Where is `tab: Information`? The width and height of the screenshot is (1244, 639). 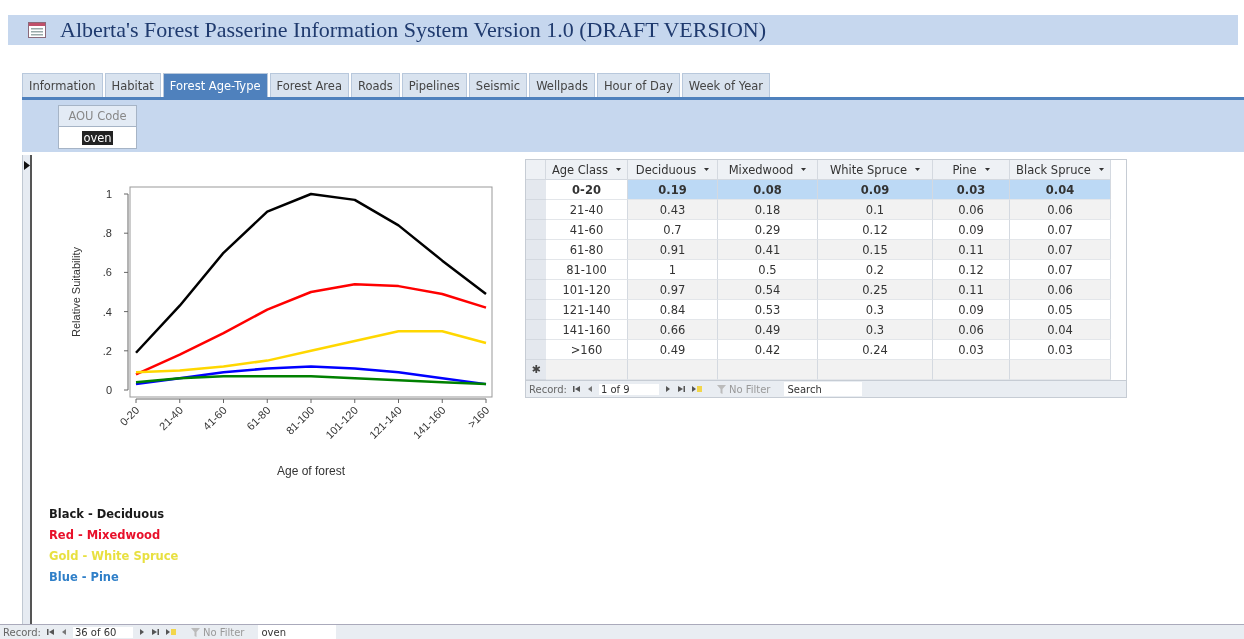
tab: Information is located at coordinates (62, 85).